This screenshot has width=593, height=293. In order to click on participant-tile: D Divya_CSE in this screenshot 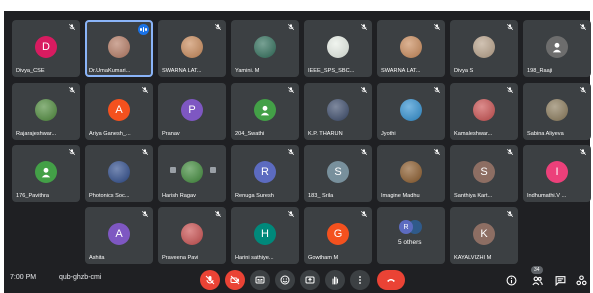, I will do `click(46, 48)`.